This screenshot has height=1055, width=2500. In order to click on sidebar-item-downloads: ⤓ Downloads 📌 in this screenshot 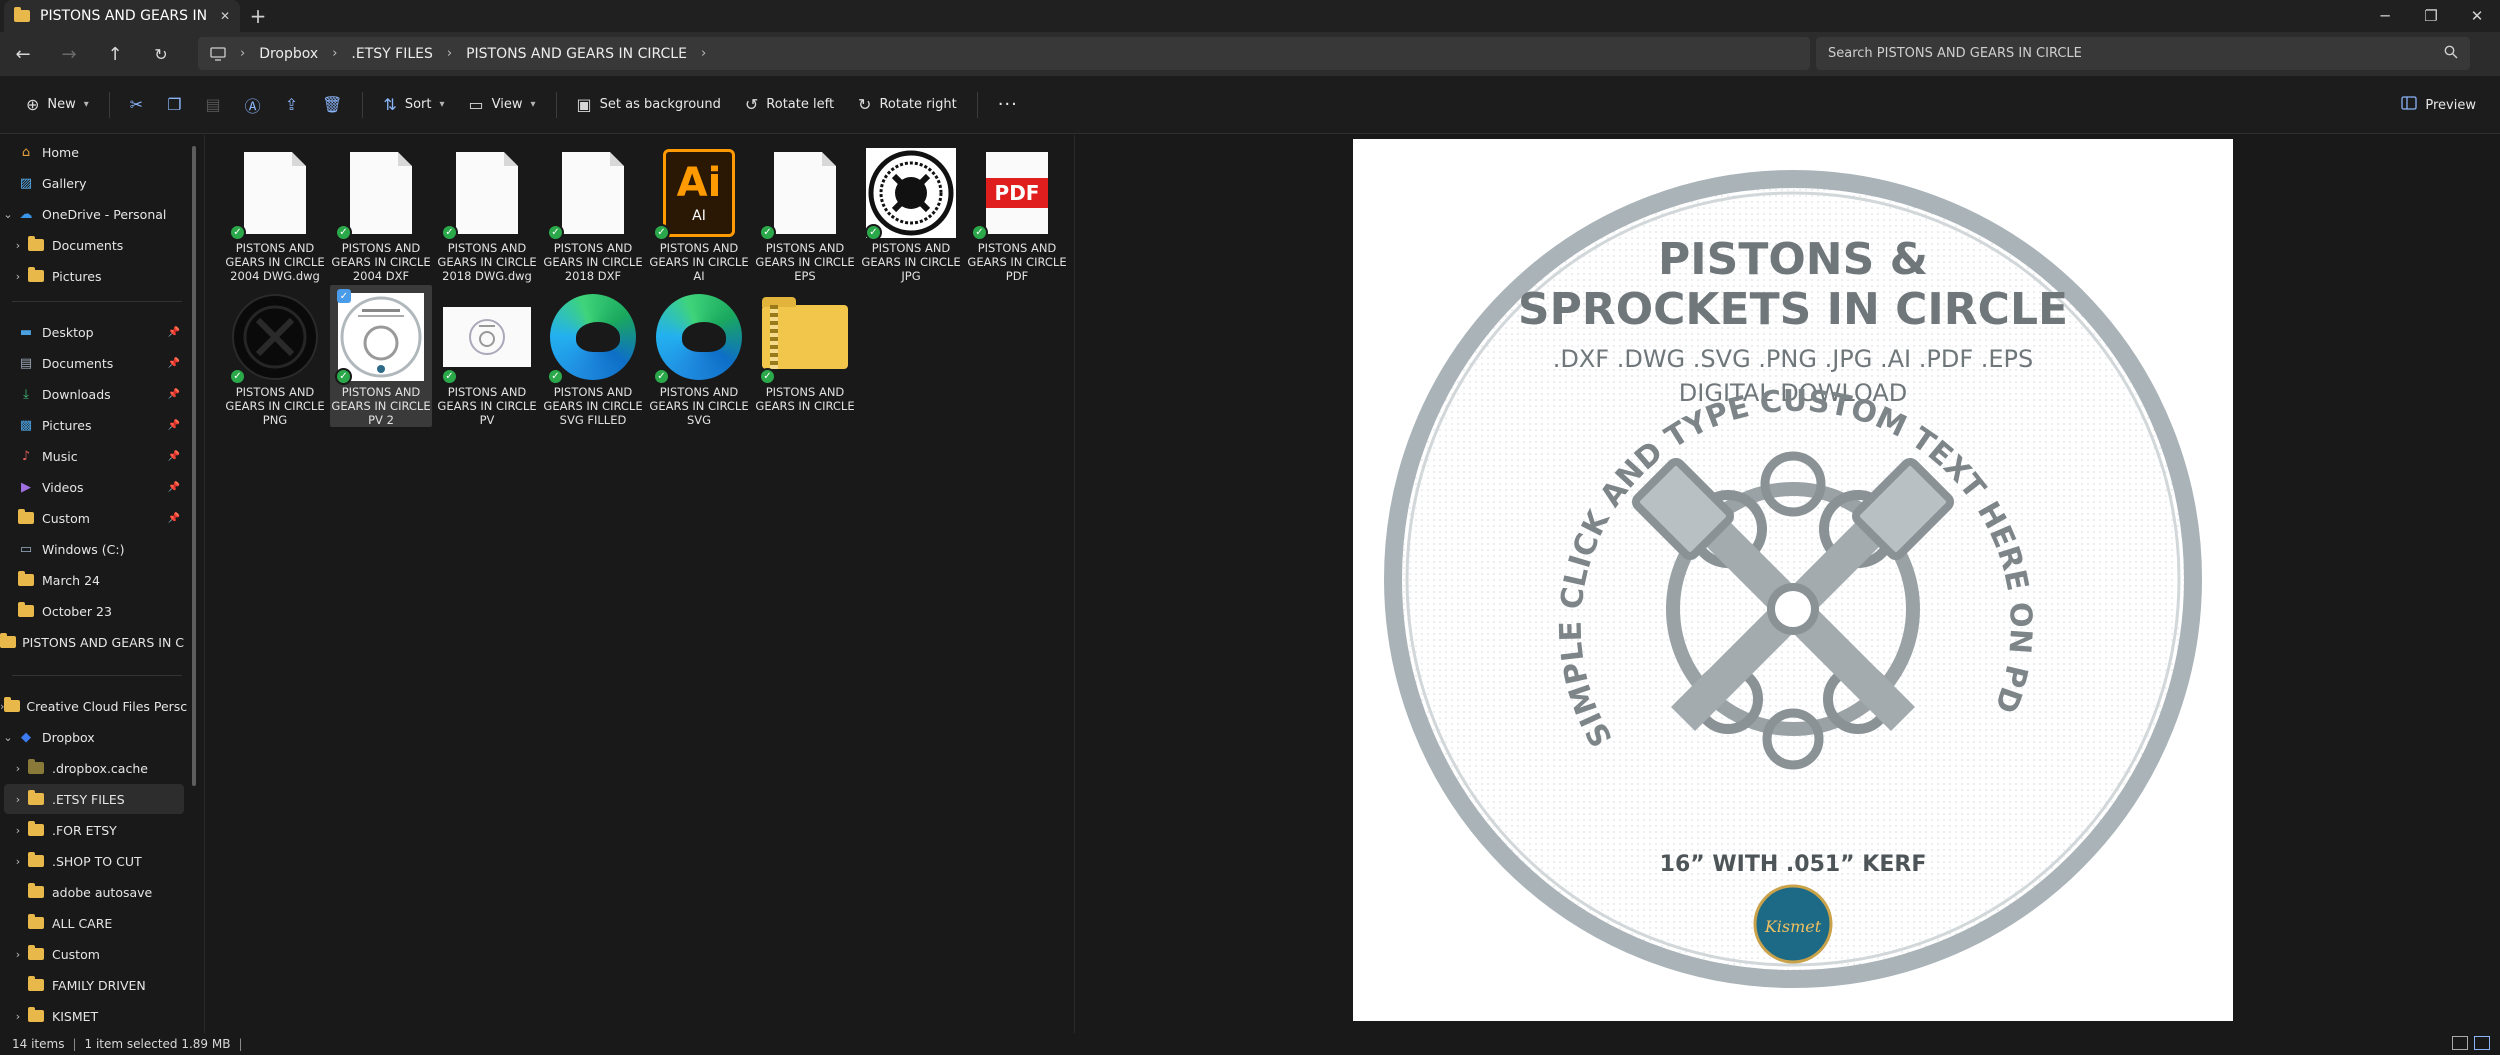, I will do `click(92, 394)`.